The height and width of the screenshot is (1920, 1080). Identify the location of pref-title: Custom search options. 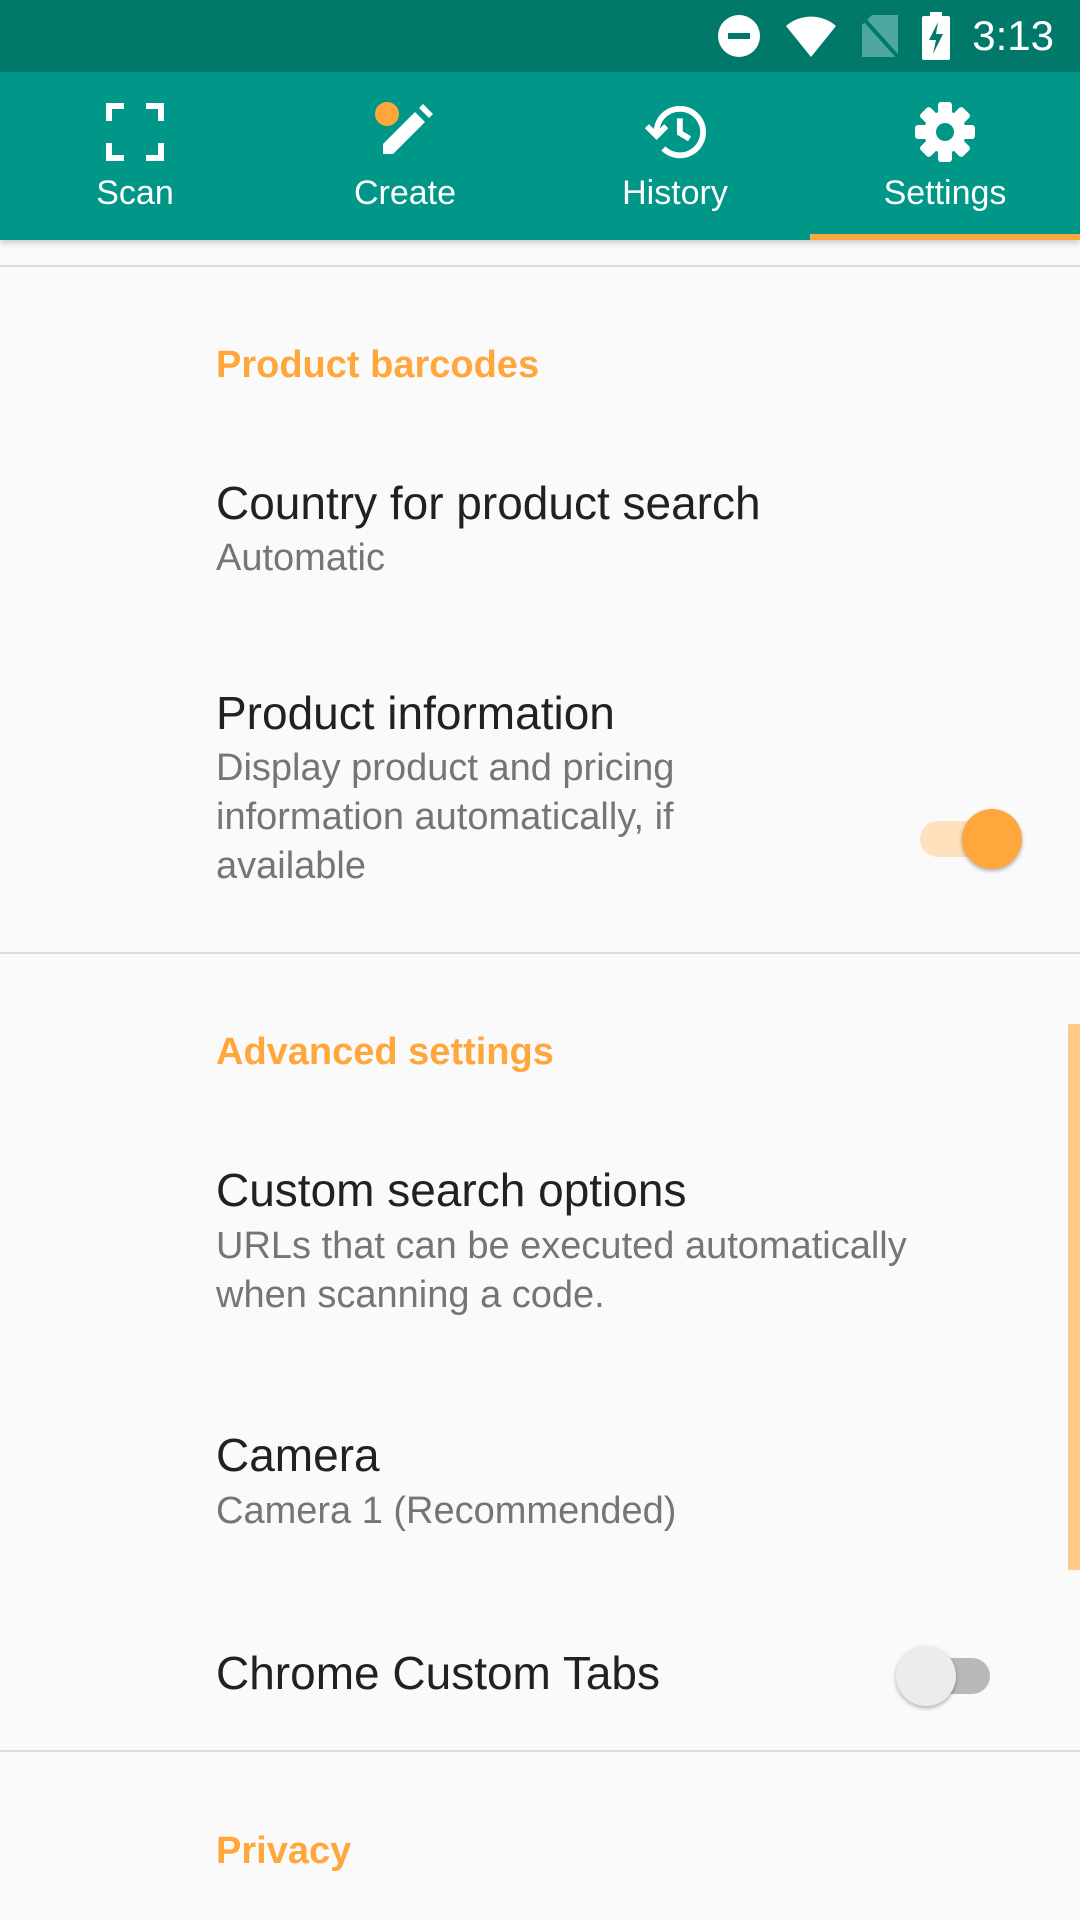
(451, 1190).